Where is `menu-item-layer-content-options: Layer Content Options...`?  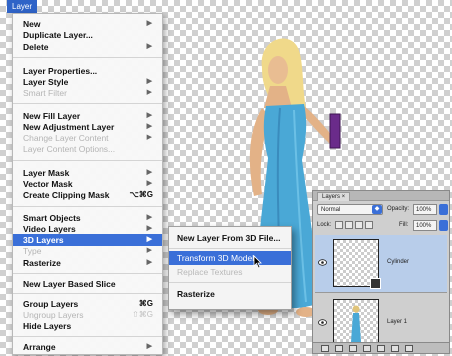
menu-item-layer-content-options: Layer Content Options... is located at coordinates (87, 149).